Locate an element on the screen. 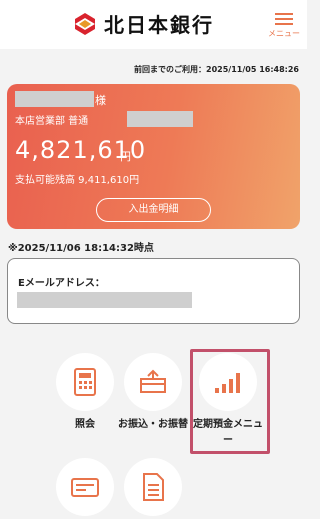  tile-inquiry-circle is located at coordinates (85, 382).